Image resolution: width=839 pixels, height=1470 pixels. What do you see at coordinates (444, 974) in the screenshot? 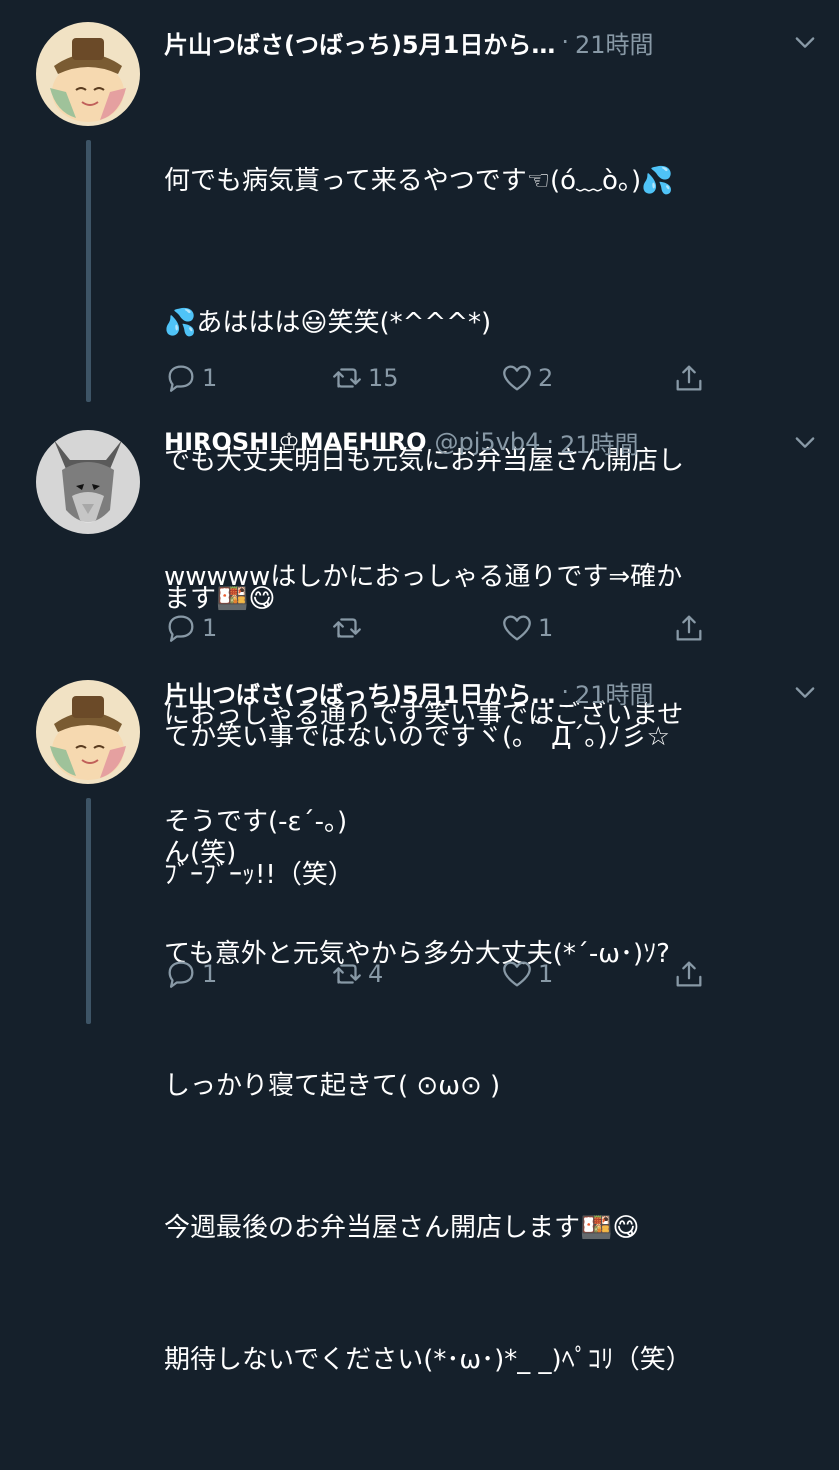
I see `tweet-actions: 1 4 1` at bounding box center [444, 974].